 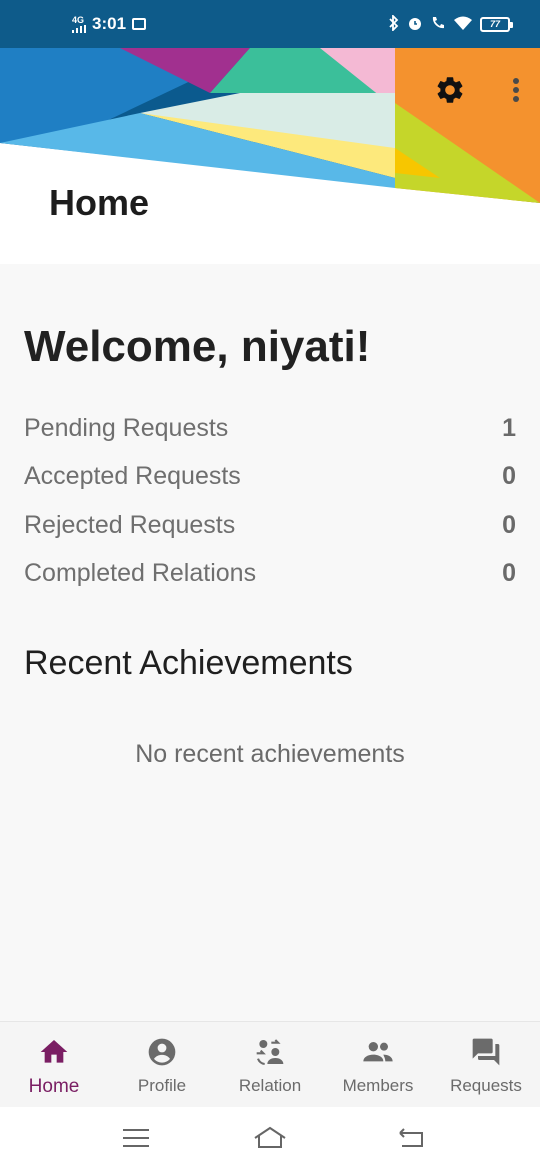 What do you see at coordinates (486, 1052) in the screenshot?
I see `requests-icon` at bounding box center [486, 1052].